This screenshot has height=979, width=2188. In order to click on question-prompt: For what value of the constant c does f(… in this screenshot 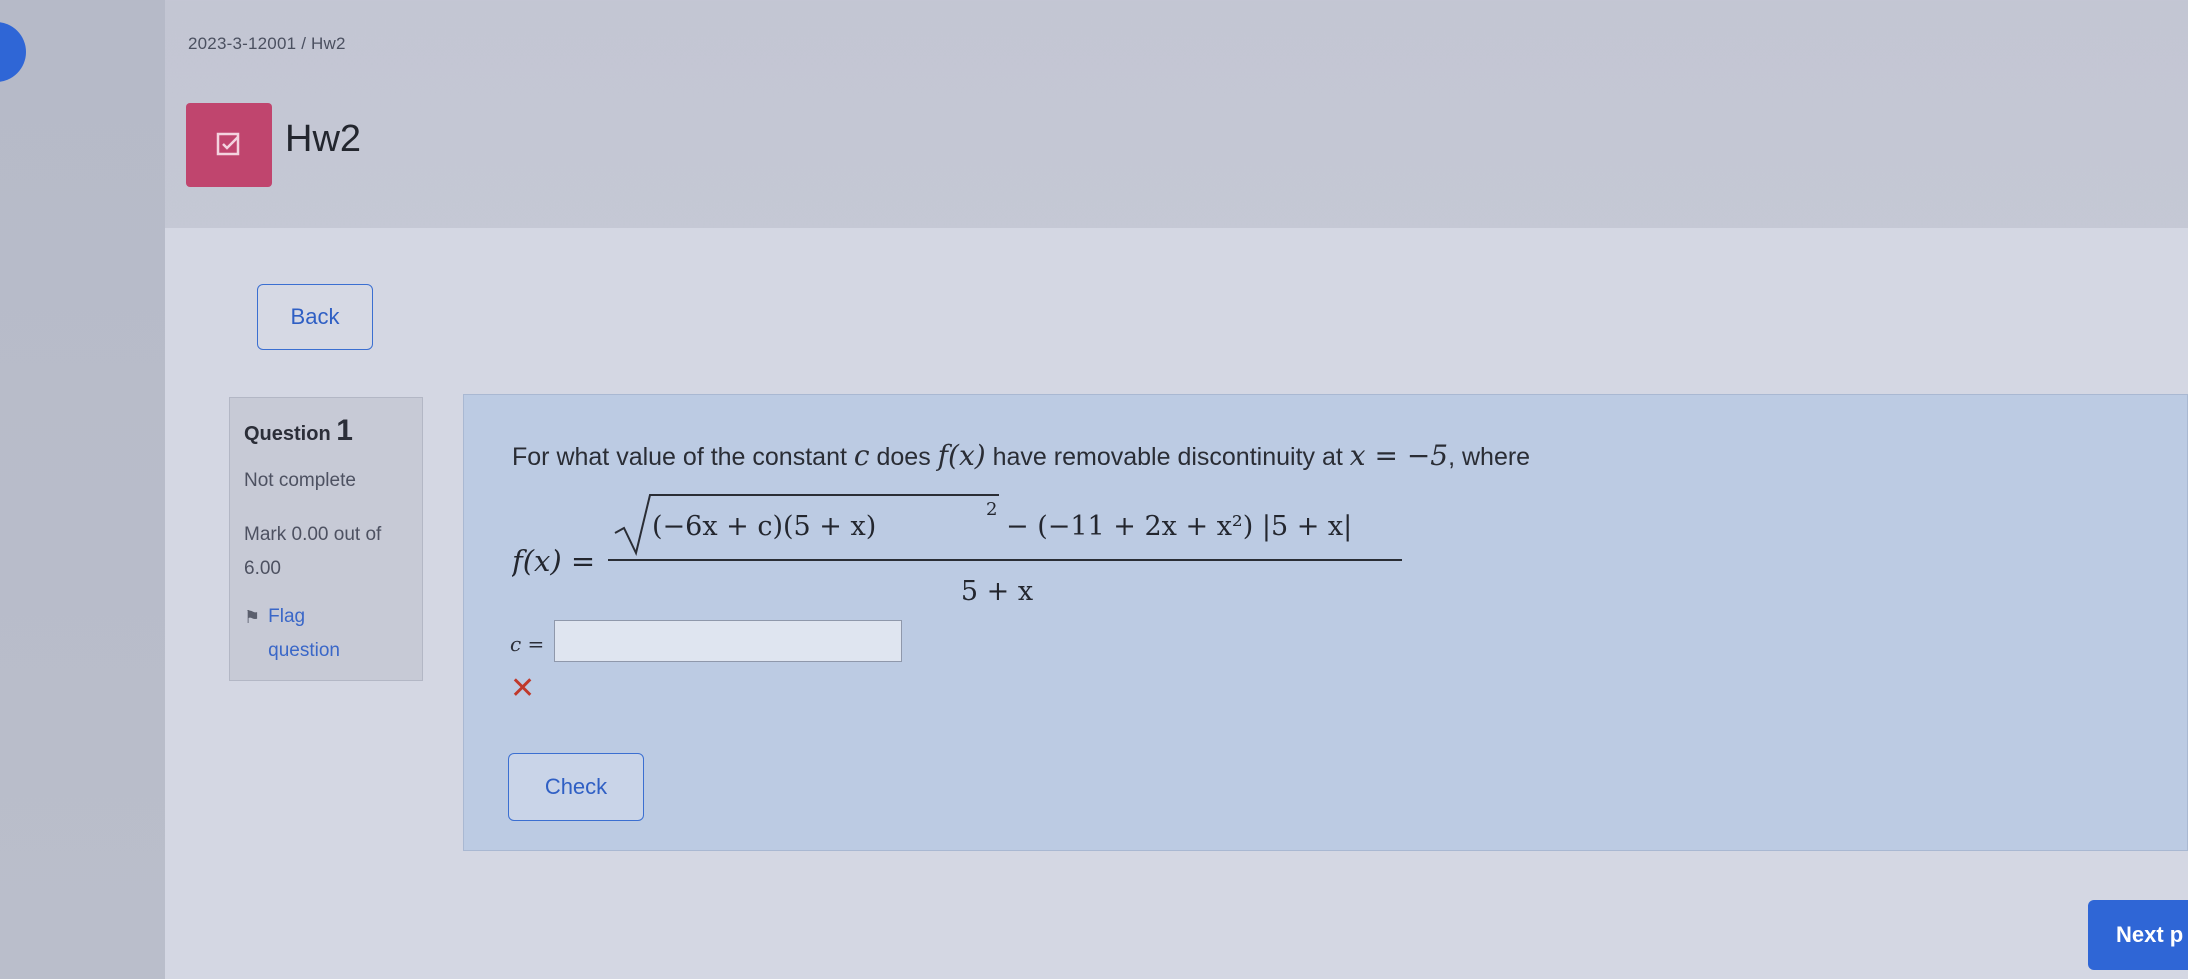, I will do `click(1021, 455)`.